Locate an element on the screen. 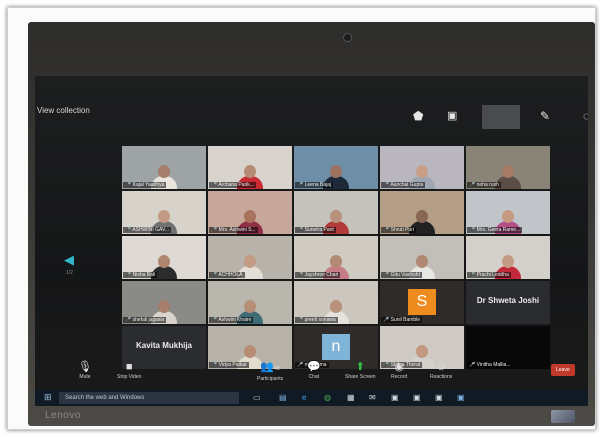  laptop-brand-logo: Lenovo is located at coordinates (63, 415).